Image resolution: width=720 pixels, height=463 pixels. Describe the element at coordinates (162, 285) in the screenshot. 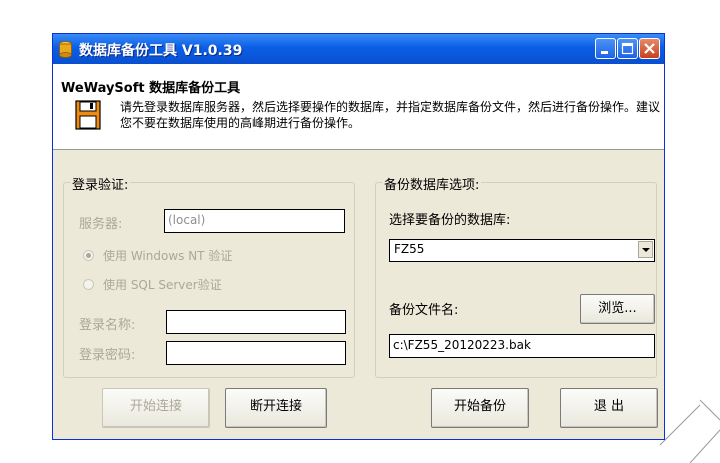

I see `sql-auth-label: 使用 SQL Server验证` at that location.